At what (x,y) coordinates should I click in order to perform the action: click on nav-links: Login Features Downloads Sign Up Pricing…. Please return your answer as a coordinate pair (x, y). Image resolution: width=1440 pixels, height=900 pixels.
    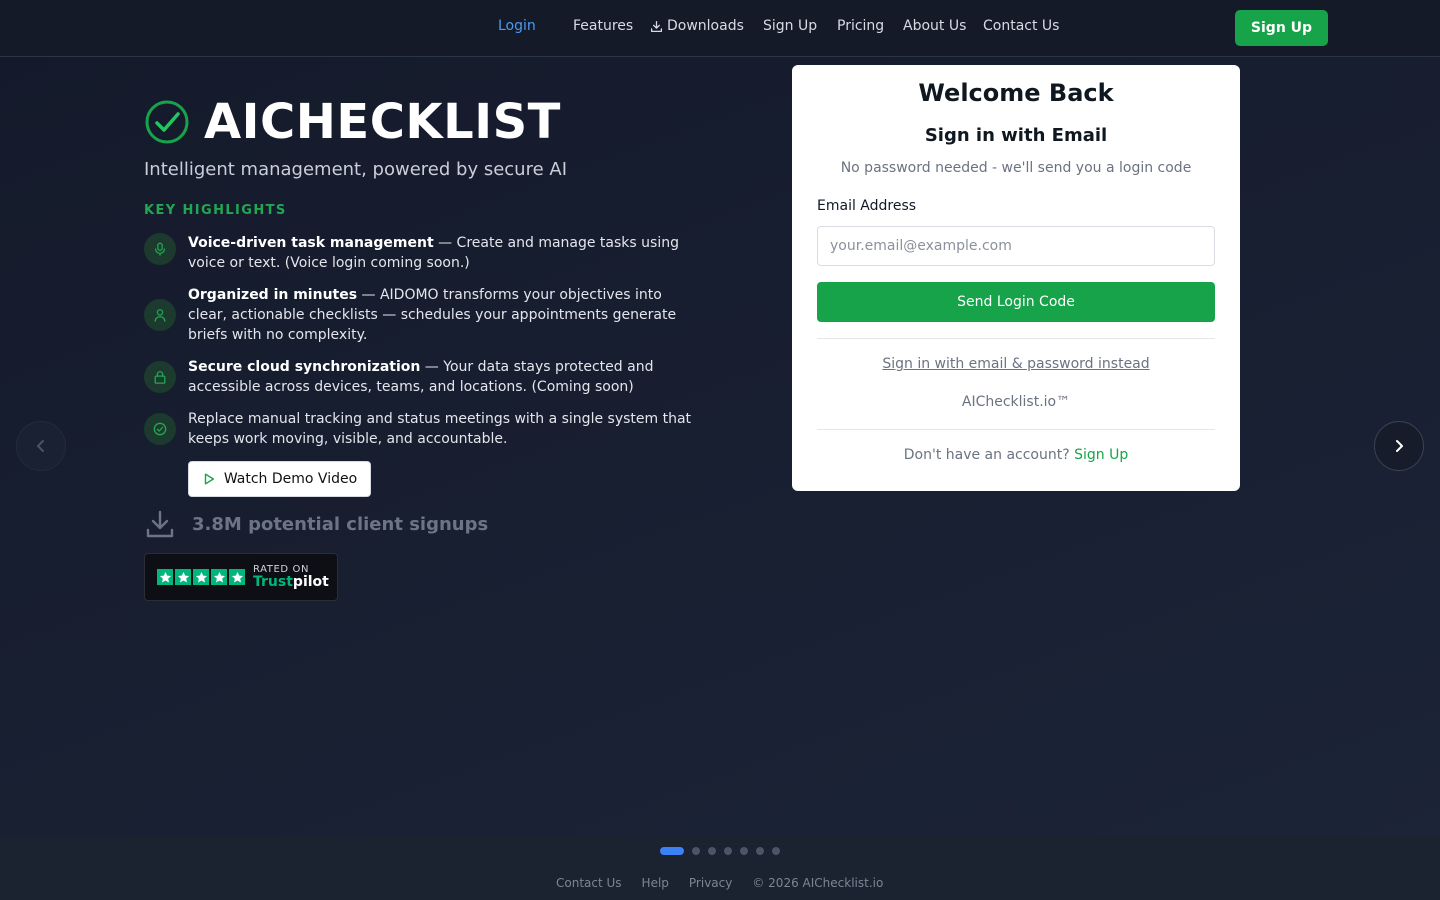
    Looking at the image, I should click on (720, 28).